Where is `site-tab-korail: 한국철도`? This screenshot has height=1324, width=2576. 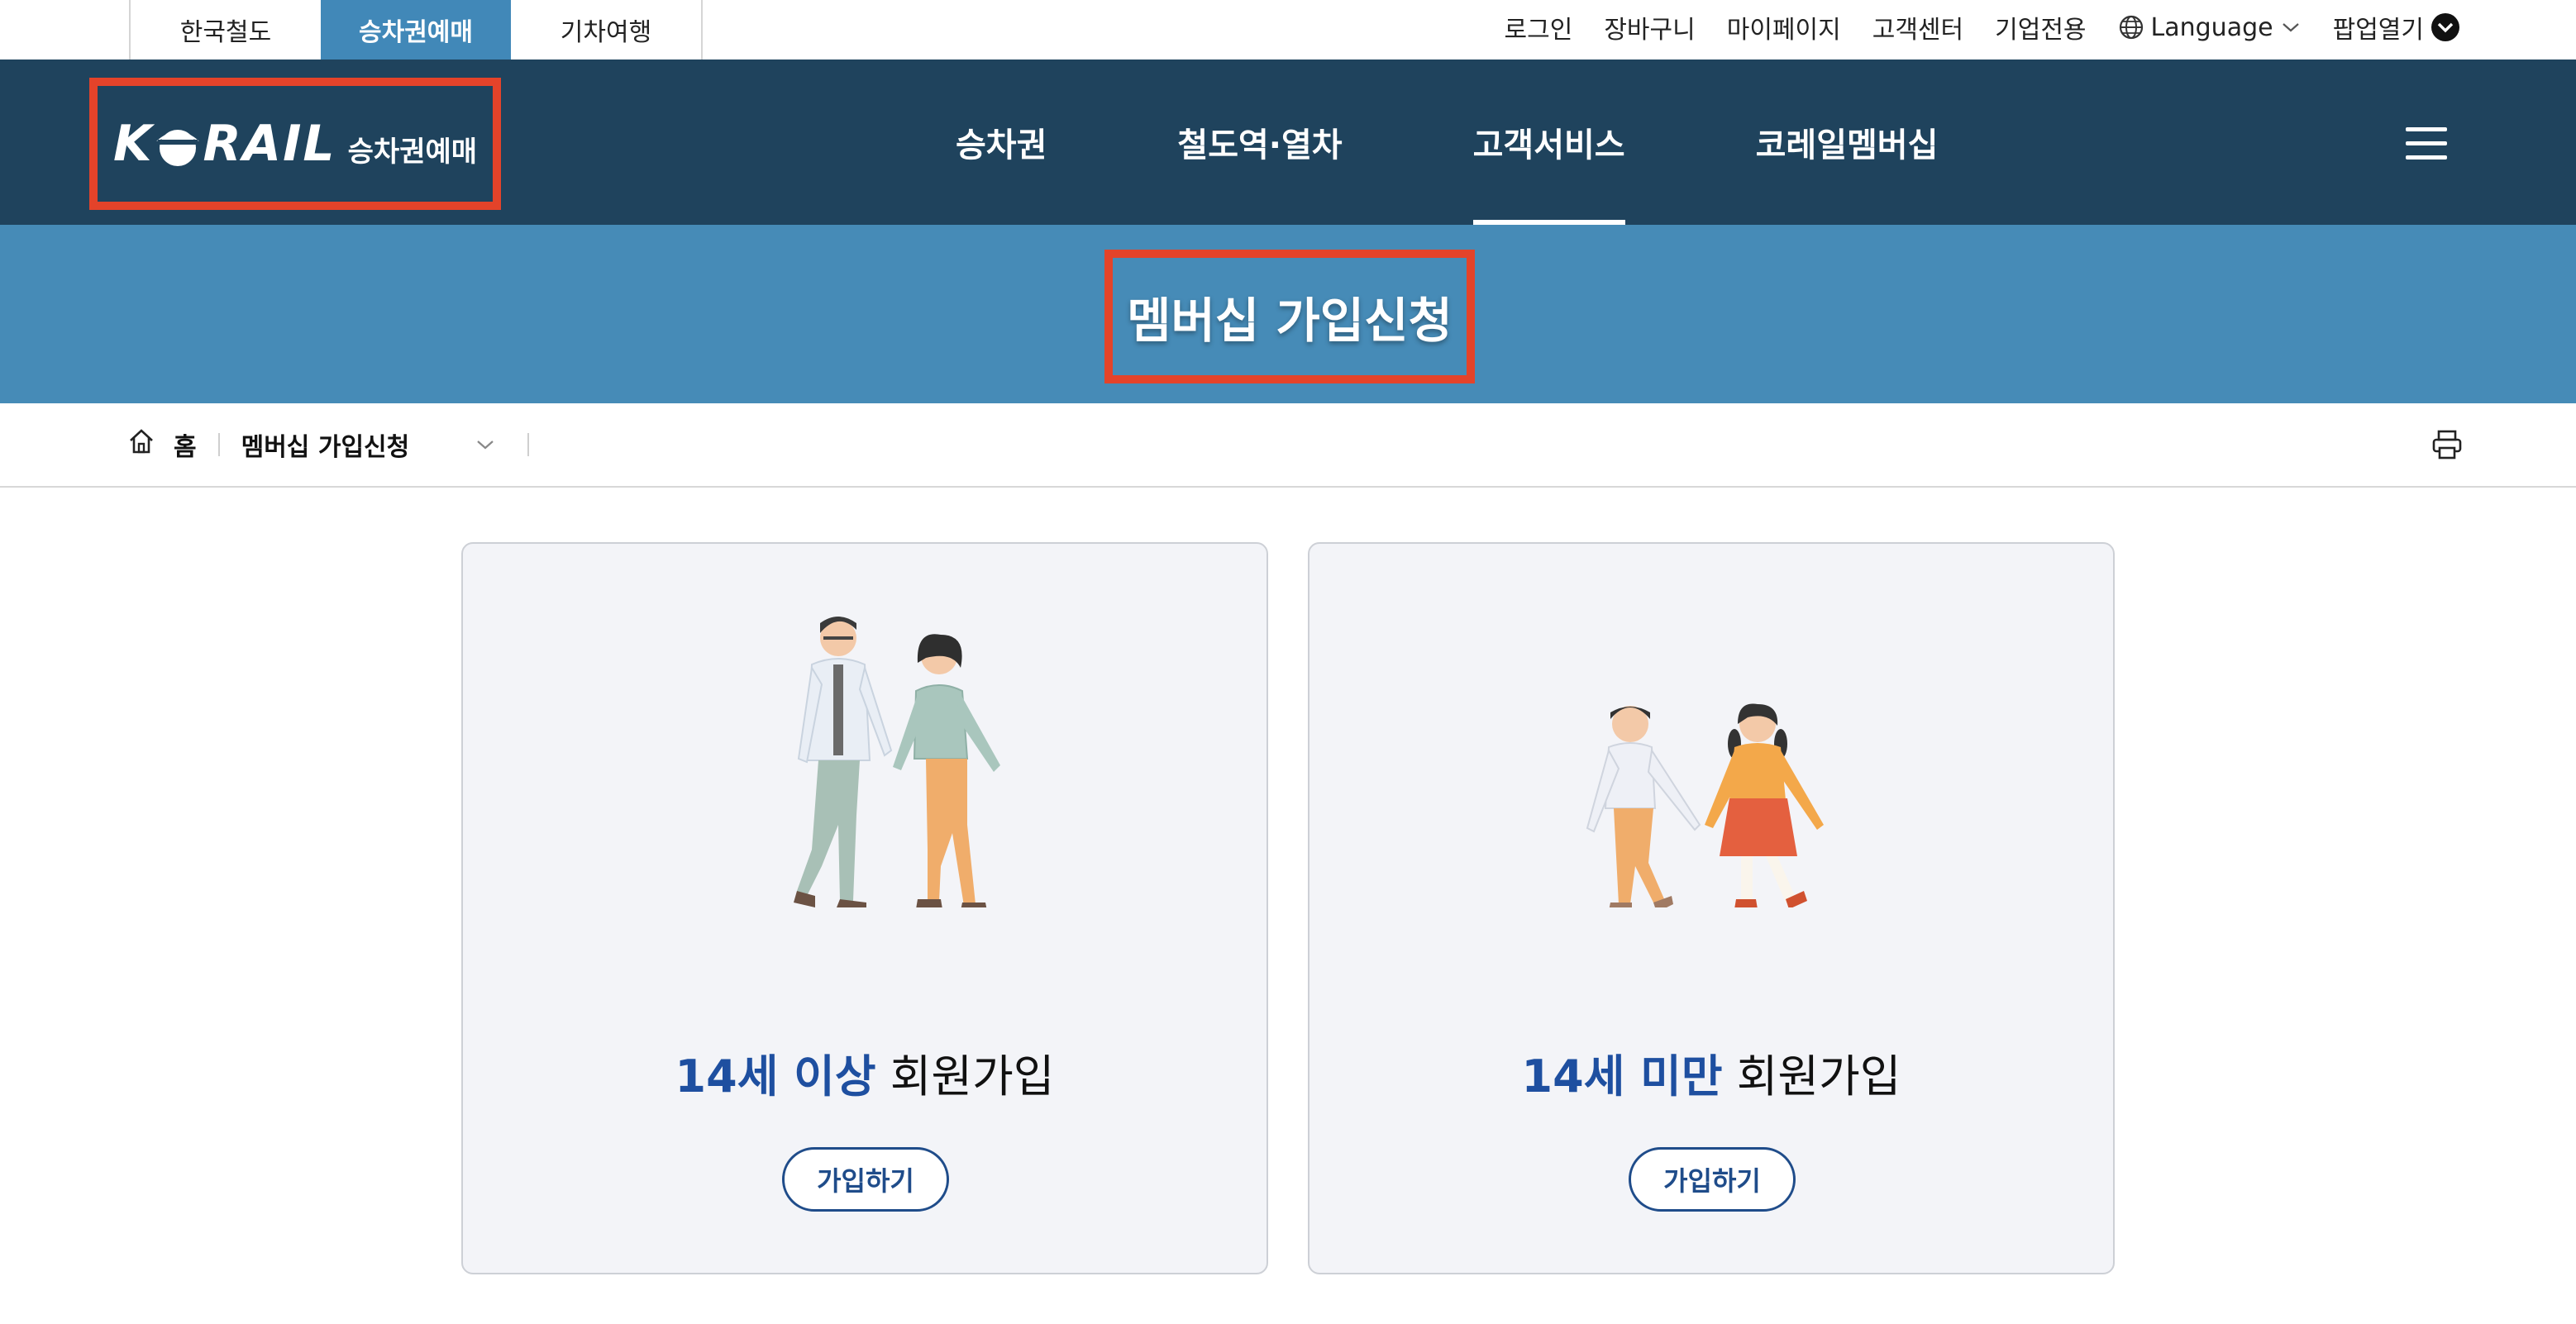
site-tab-korail: 한국철도 is located at coordinates (226, 30).